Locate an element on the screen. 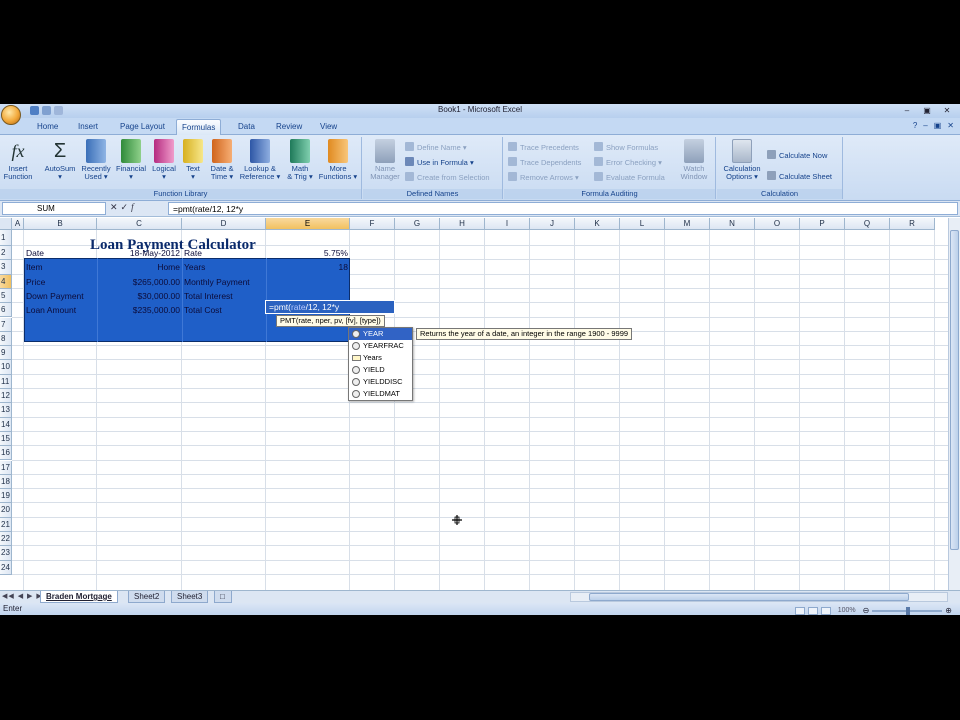 The width and height of the screenshot is (960, 720). active-edit-cell: =pmt(rate/12, 12*y is located at coordinates (330, 307).